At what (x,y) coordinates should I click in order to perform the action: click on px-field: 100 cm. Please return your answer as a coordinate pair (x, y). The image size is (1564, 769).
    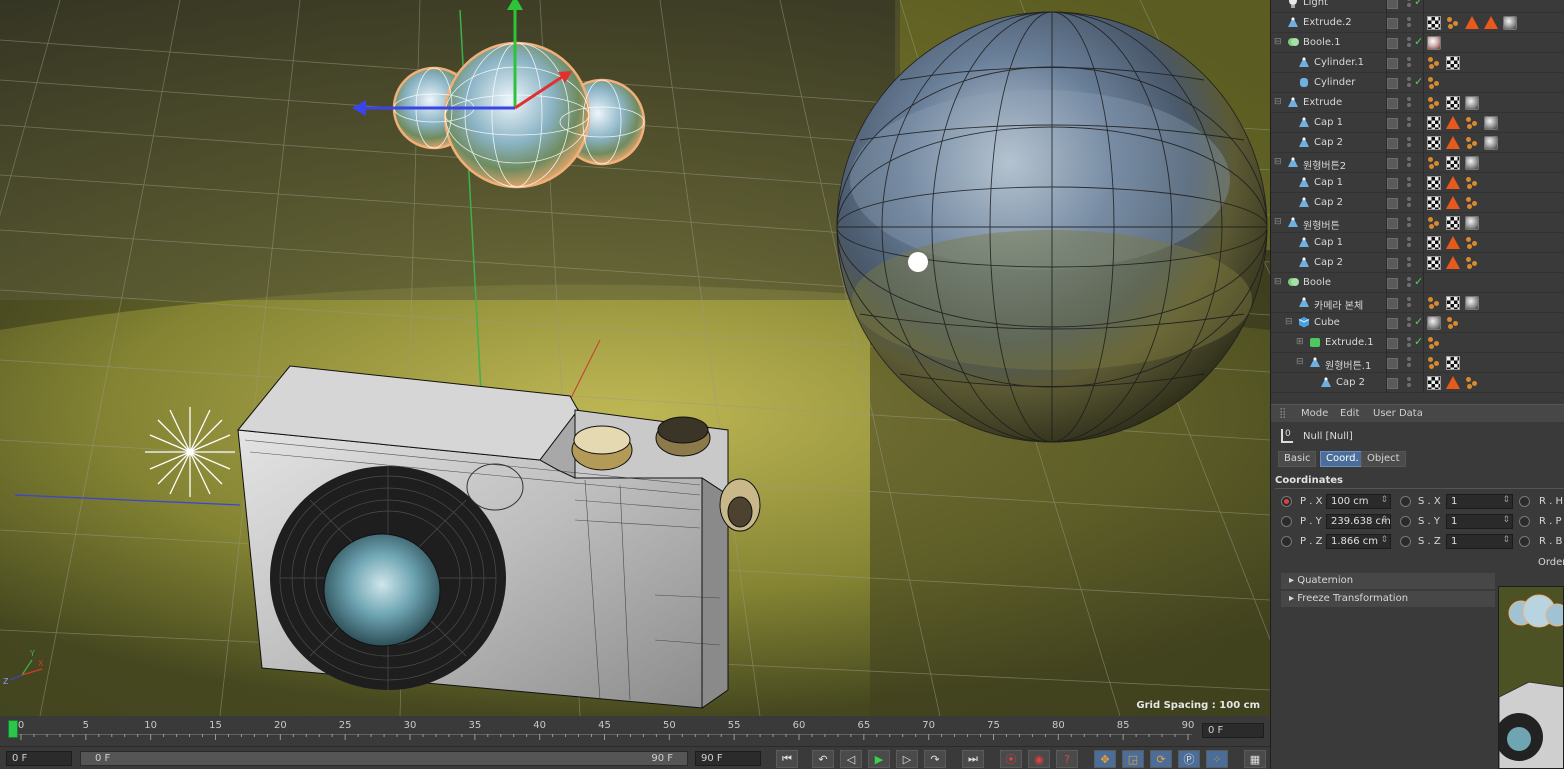
    Looking at the image, I should click on (1358, 501).